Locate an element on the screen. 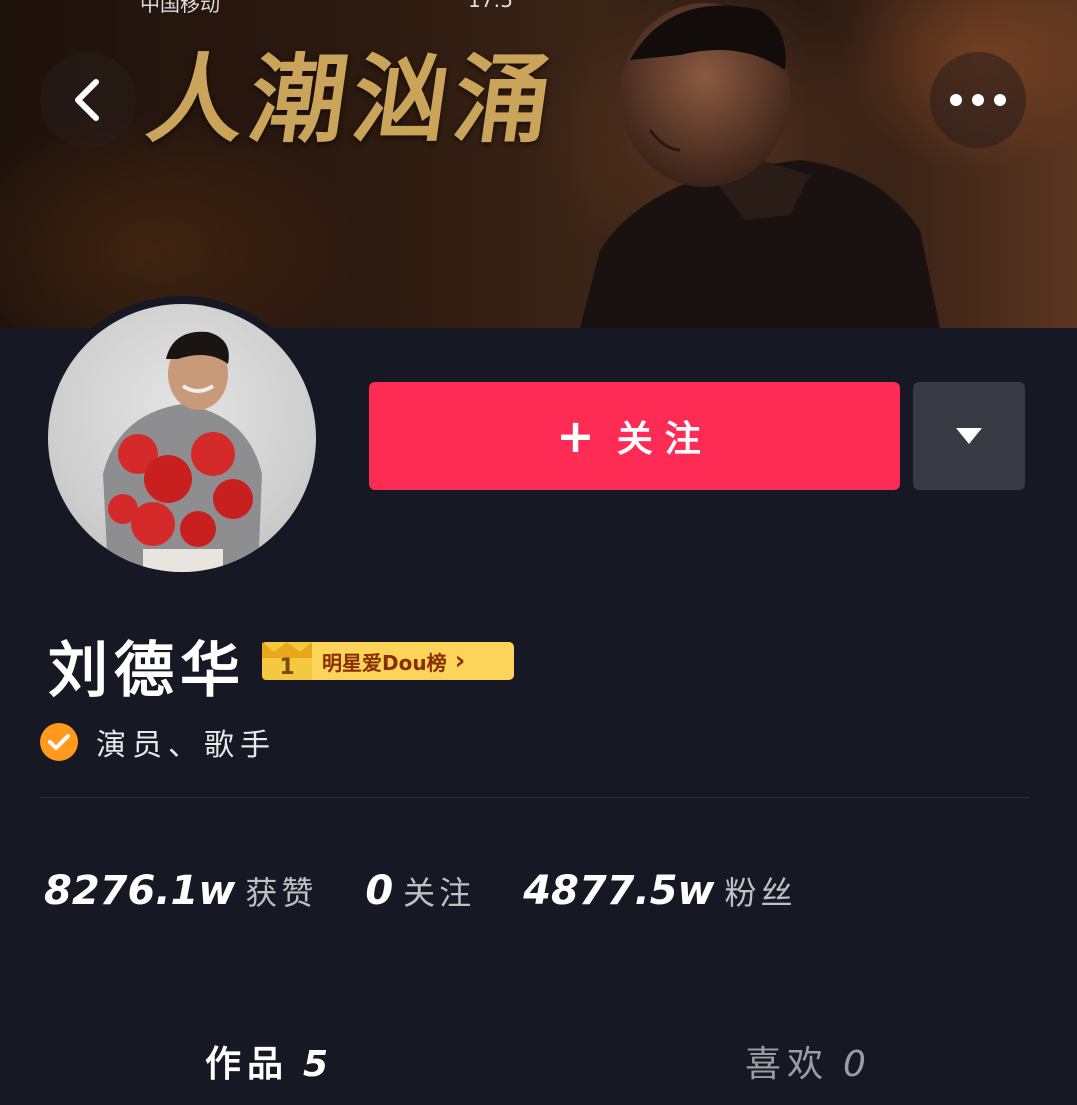 This screenshot has height=1105, width=1077. more-options-button is located at coordinates (978, 100).